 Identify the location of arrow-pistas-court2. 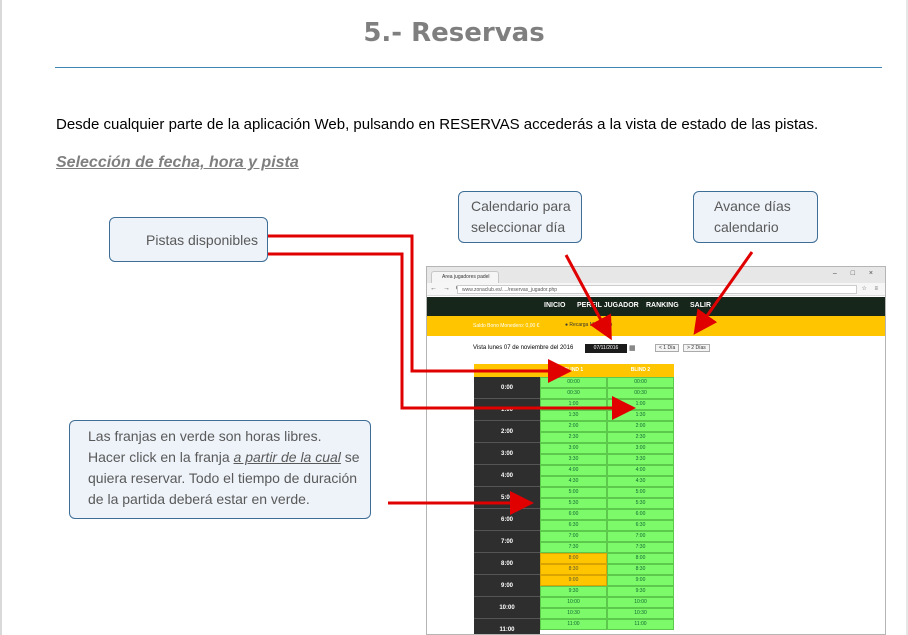
(452, 336).